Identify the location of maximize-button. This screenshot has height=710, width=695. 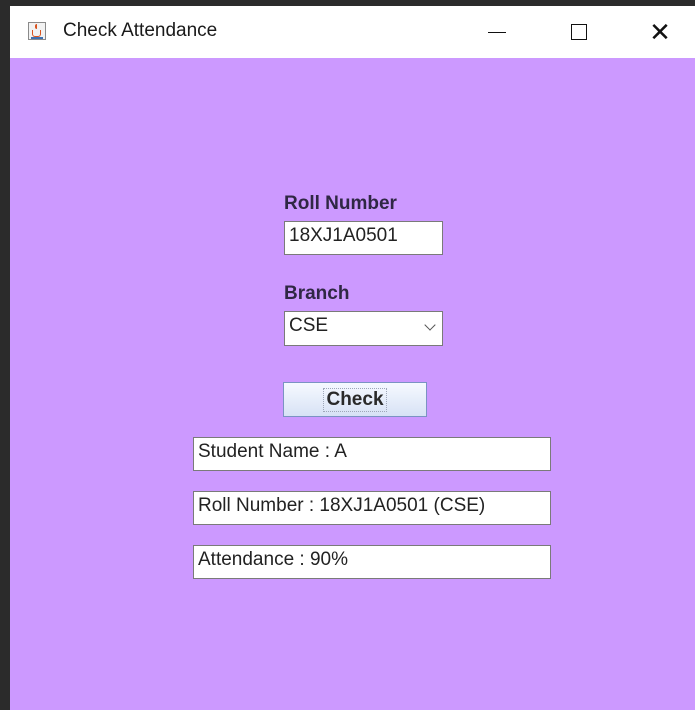
(579, 32).